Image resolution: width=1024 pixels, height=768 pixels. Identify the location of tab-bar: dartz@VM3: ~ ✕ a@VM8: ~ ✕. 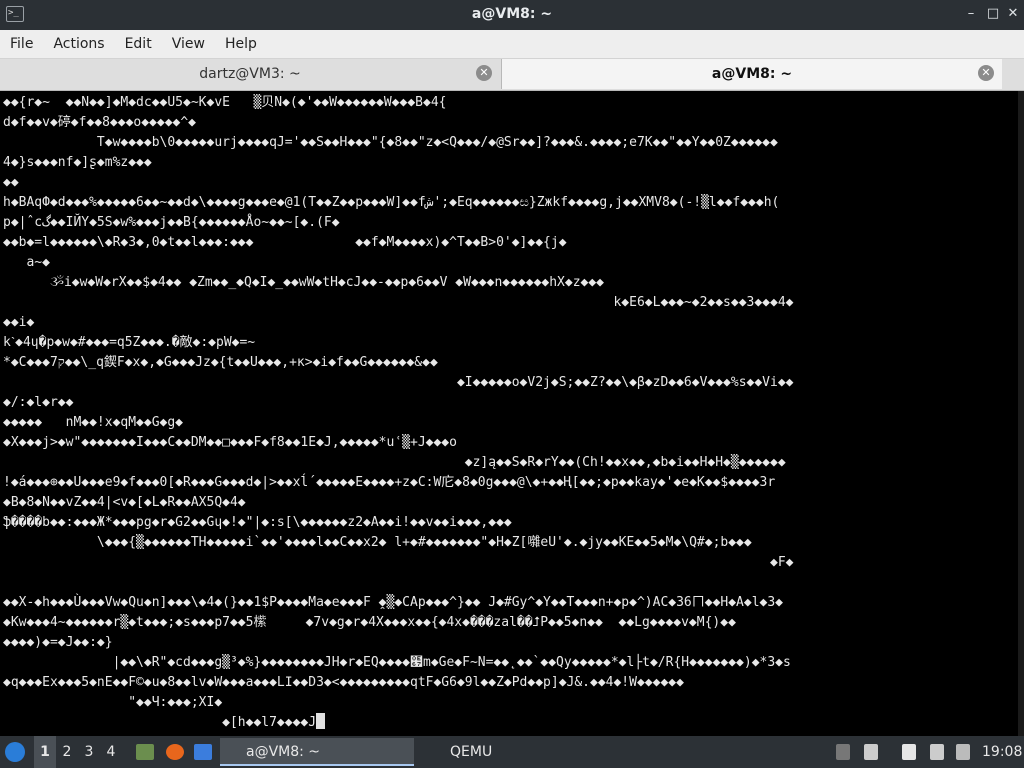
(512, 75).